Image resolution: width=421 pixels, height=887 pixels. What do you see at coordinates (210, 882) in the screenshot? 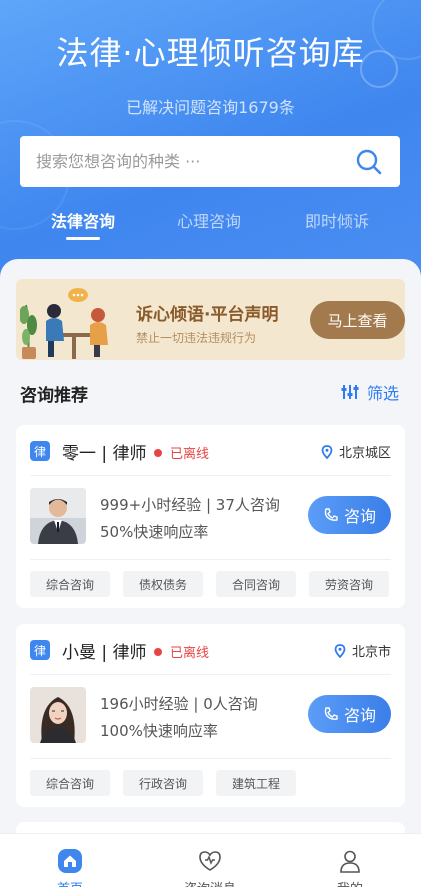
I see `tabbar-label: 咨询消息` at bounding box center [210, 882].